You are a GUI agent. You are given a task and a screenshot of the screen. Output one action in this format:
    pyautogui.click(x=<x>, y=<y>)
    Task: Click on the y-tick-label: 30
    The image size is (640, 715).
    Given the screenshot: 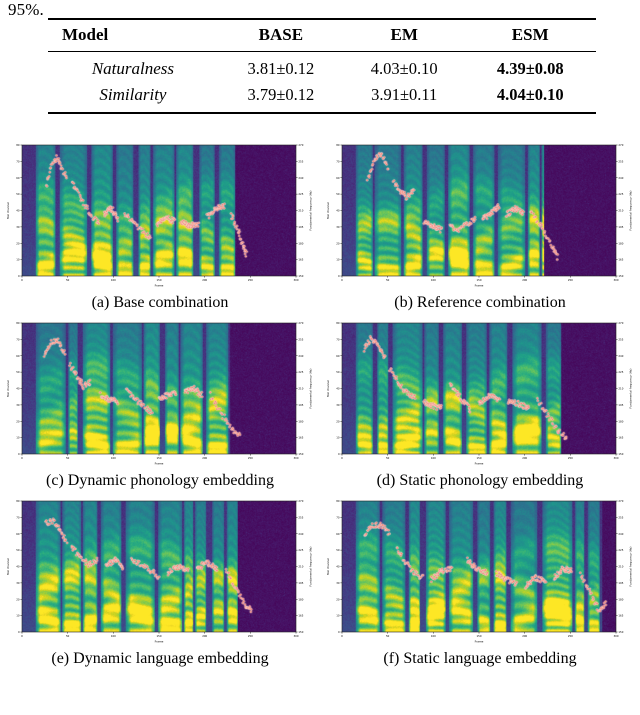 What is the action you would take?
    pyautogui.click(x=18, y=405)
    